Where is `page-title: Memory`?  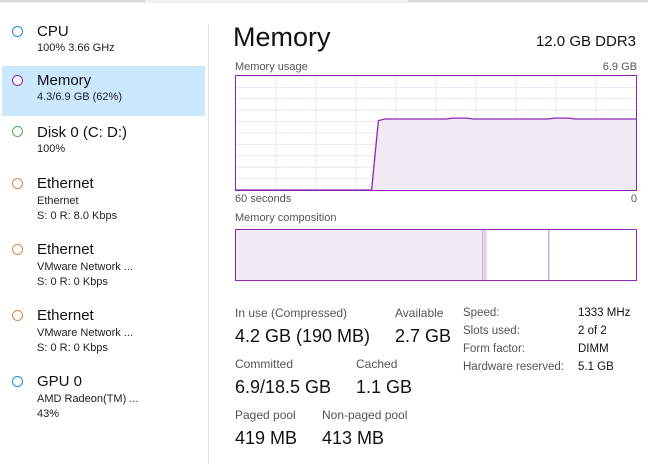 page-title: Memory is located at coordinates (282, 37).